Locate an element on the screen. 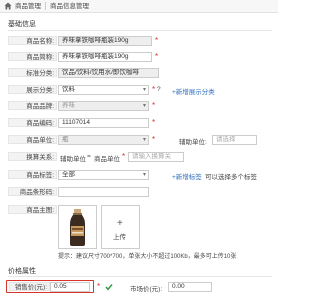 The image size is (320, 296). check-icon is located at coordinates (109, 287).